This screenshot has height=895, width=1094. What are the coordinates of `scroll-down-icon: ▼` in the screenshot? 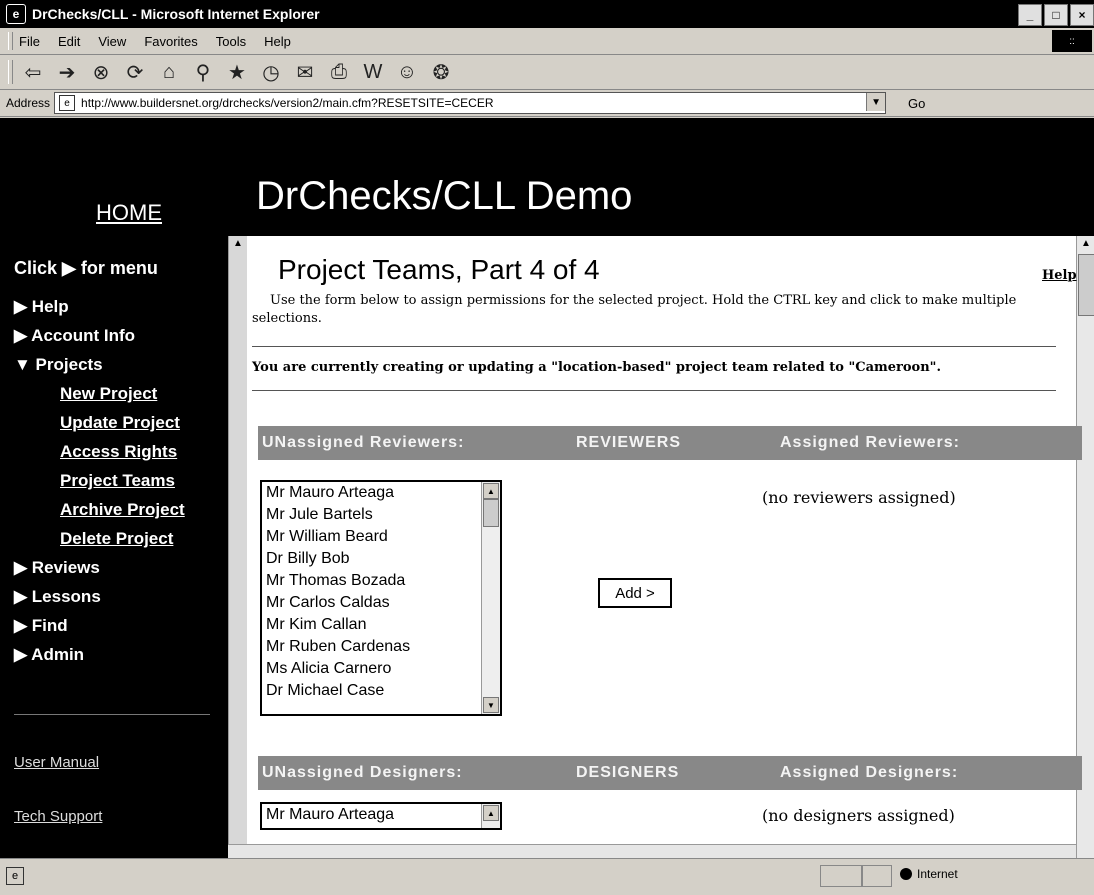 It's located at (491, 705).